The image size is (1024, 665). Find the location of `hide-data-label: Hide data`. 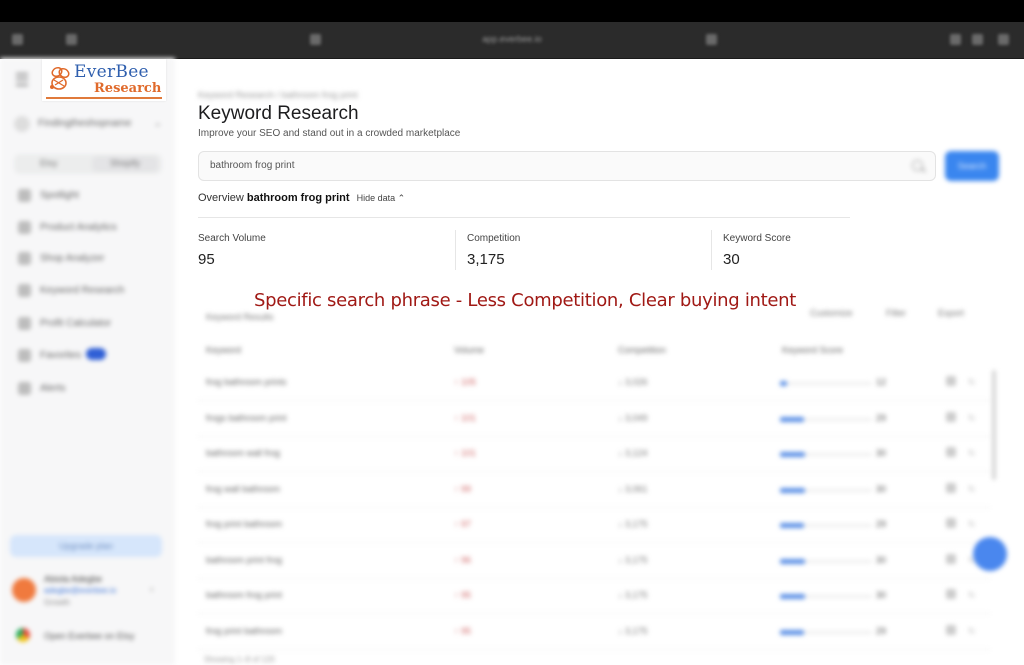

hide-data-label: Hide data is located at coordinates (376, 198).